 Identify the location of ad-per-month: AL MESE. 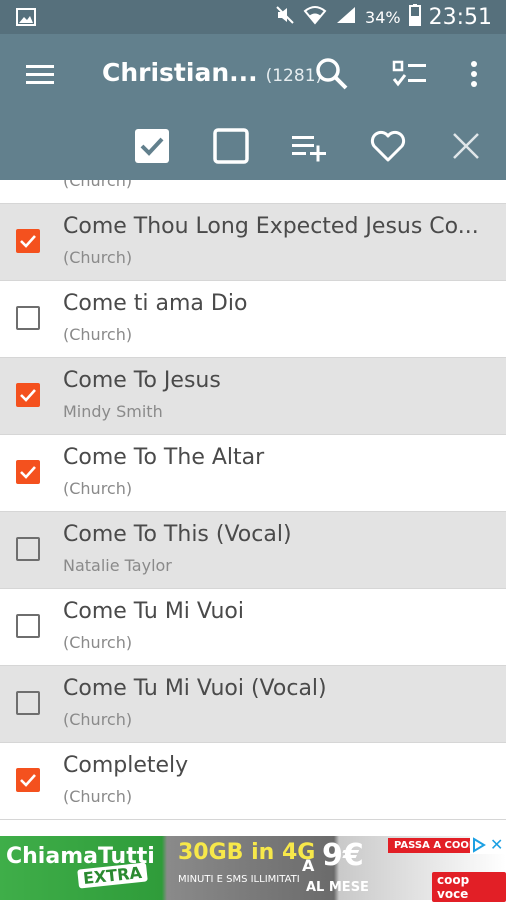
(337, 887).